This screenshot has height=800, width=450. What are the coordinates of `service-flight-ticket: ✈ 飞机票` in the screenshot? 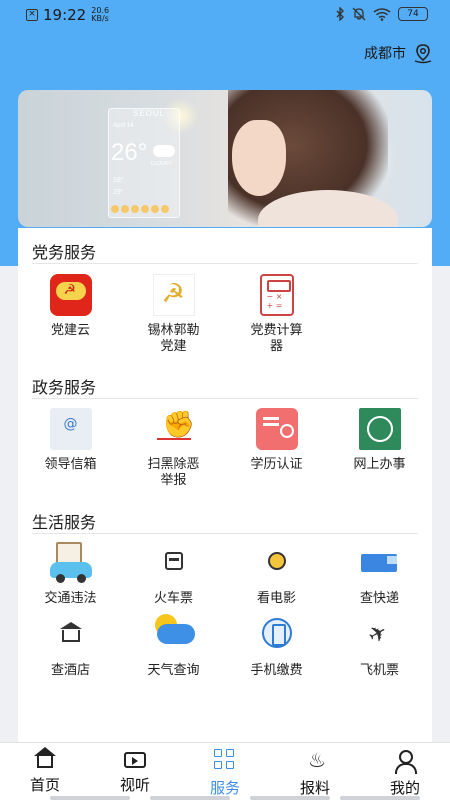 It's located at (379, 646).